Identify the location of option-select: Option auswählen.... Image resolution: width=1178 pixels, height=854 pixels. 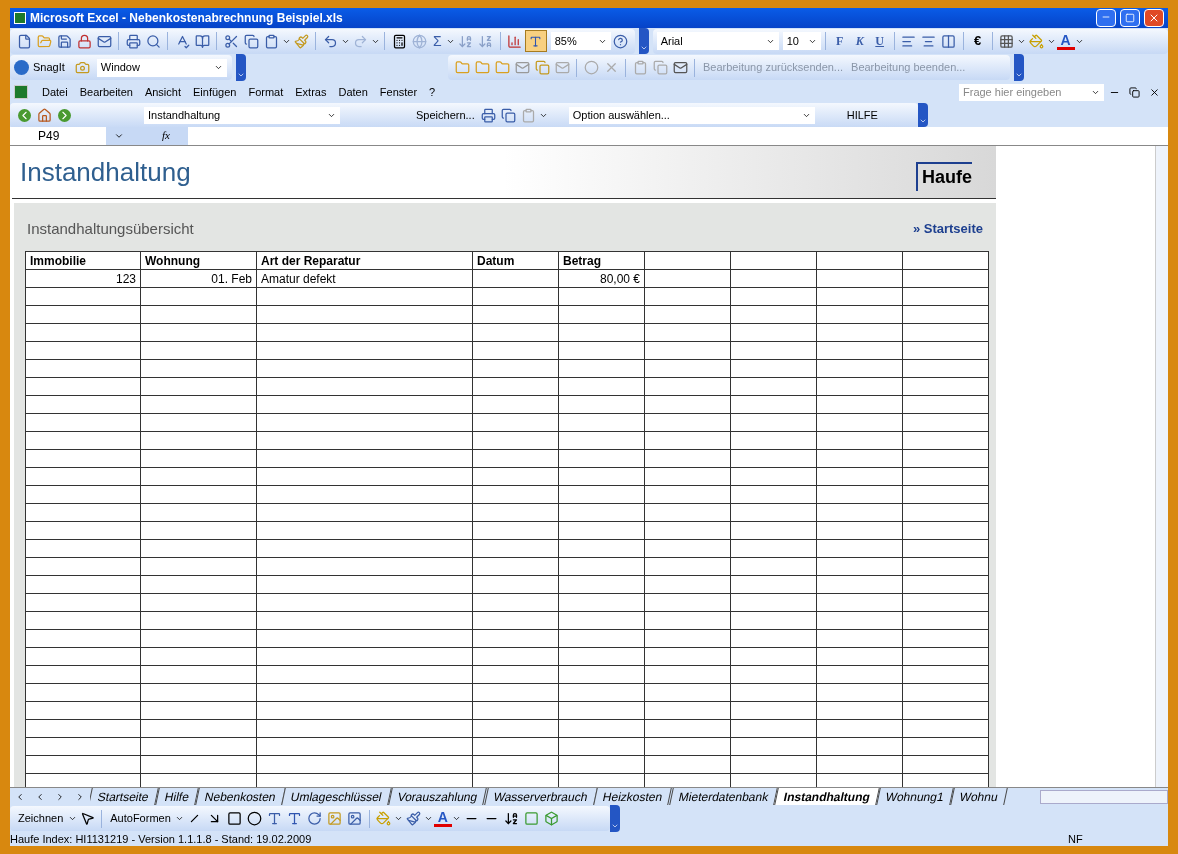
(691, 115).